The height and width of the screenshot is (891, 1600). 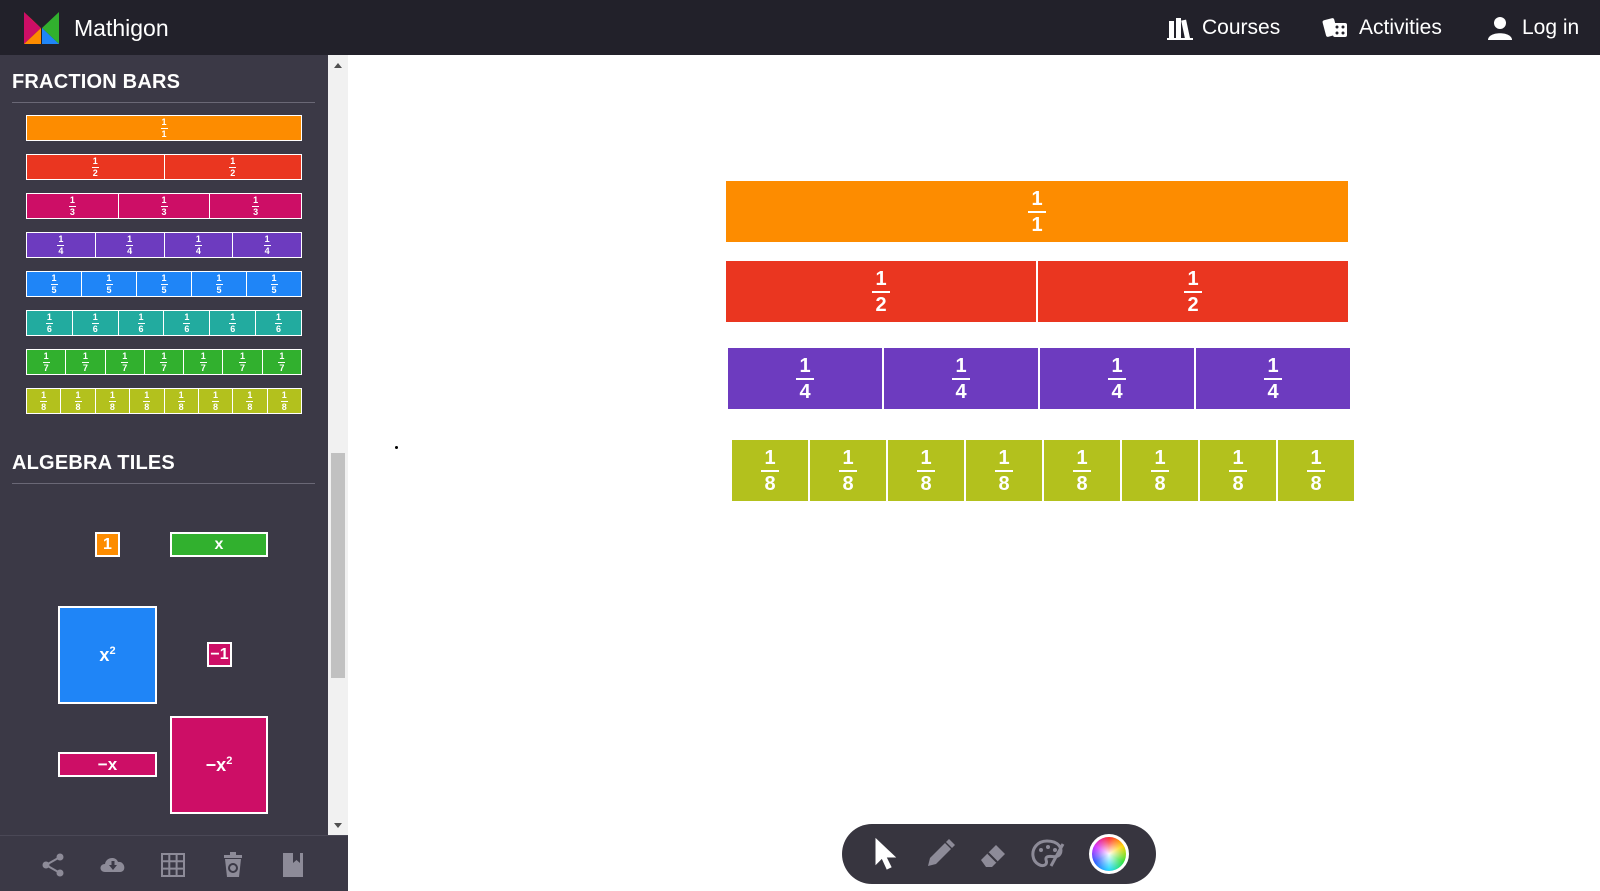 I want to click on scroll-down-arrow-icon, so click(x=338, y=825).